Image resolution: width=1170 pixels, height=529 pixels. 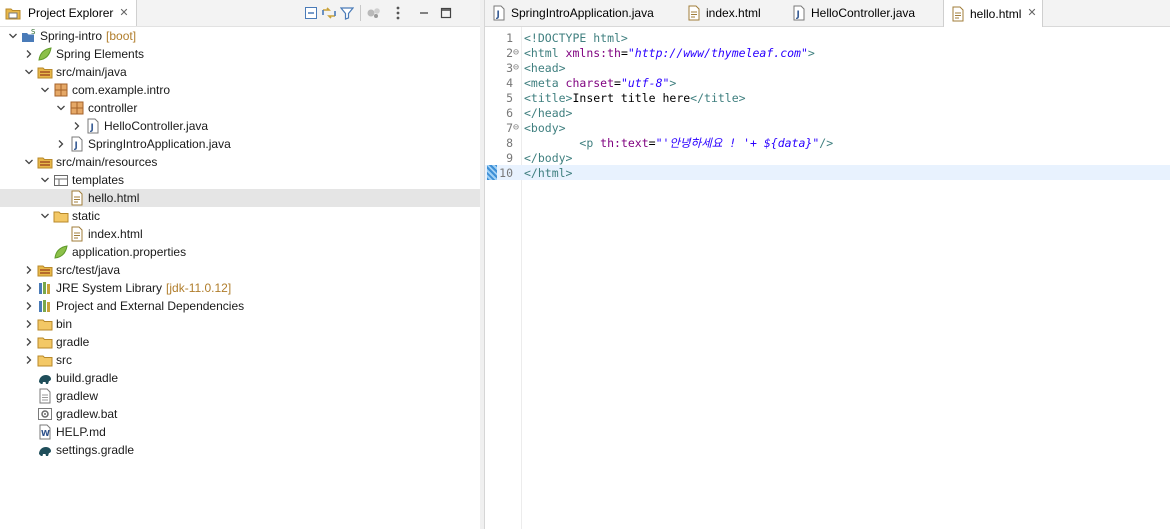 I want to click on code-line: 10 </html>, so click(x=827, y=172).